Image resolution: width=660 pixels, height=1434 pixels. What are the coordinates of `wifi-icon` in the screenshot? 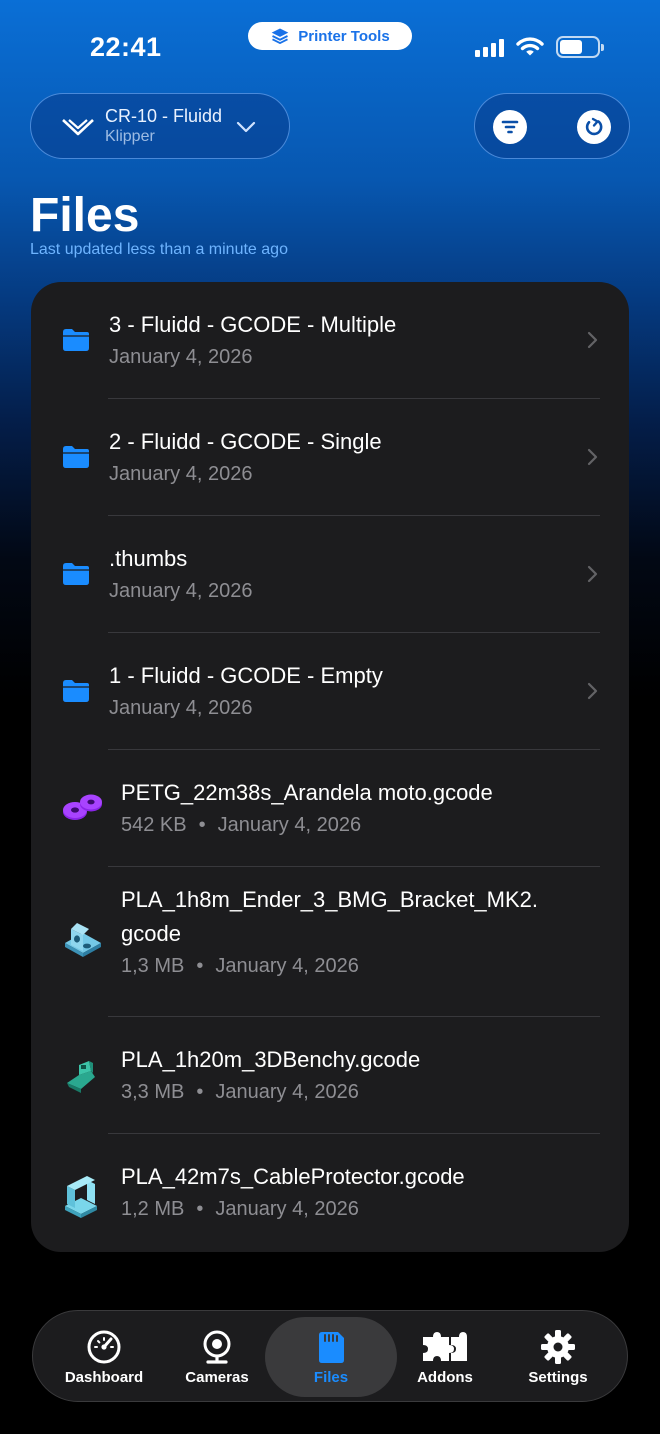 It's located at (530, 46).